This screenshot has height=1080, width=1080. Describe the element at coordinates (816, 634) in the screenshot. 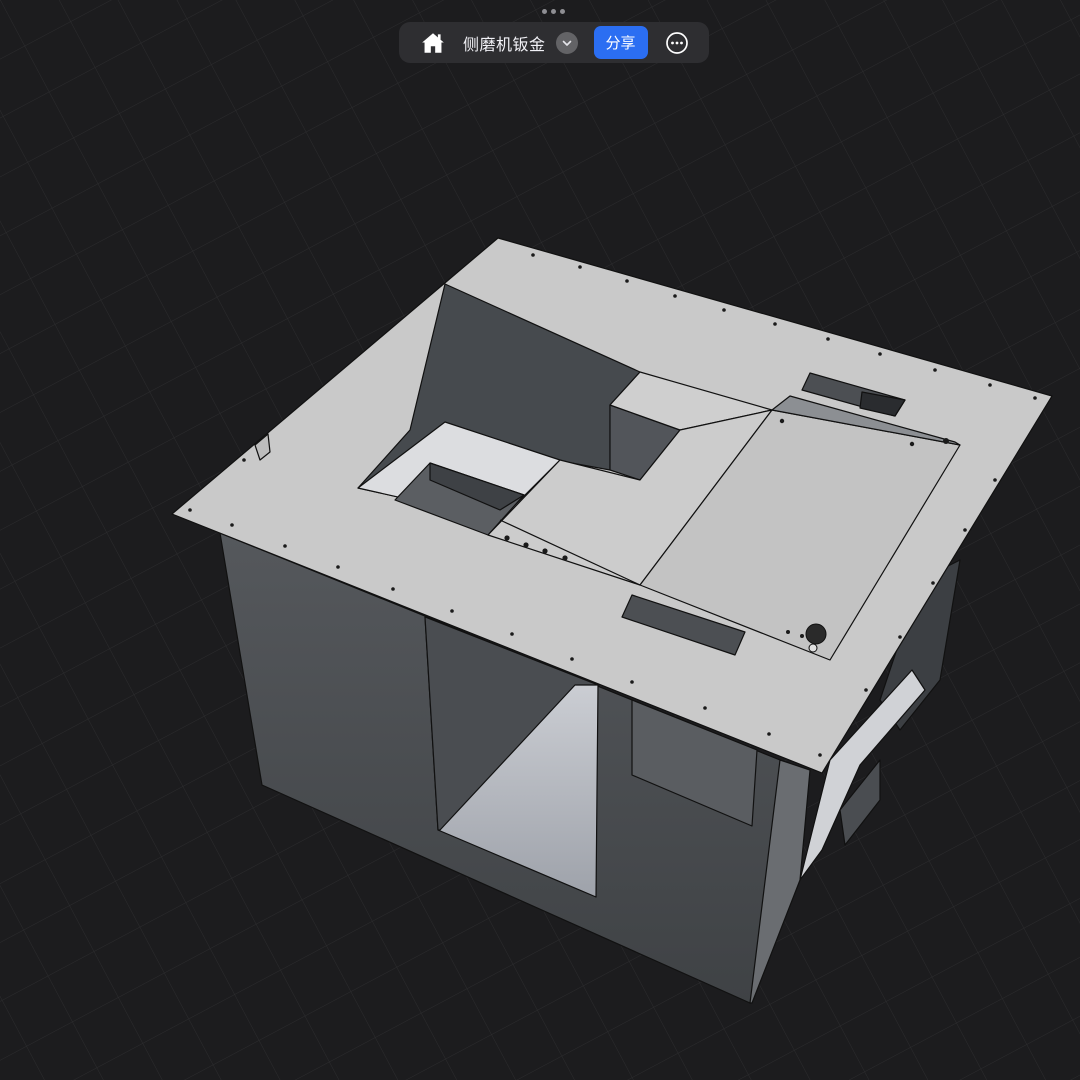

I see `large-hole` at that location.